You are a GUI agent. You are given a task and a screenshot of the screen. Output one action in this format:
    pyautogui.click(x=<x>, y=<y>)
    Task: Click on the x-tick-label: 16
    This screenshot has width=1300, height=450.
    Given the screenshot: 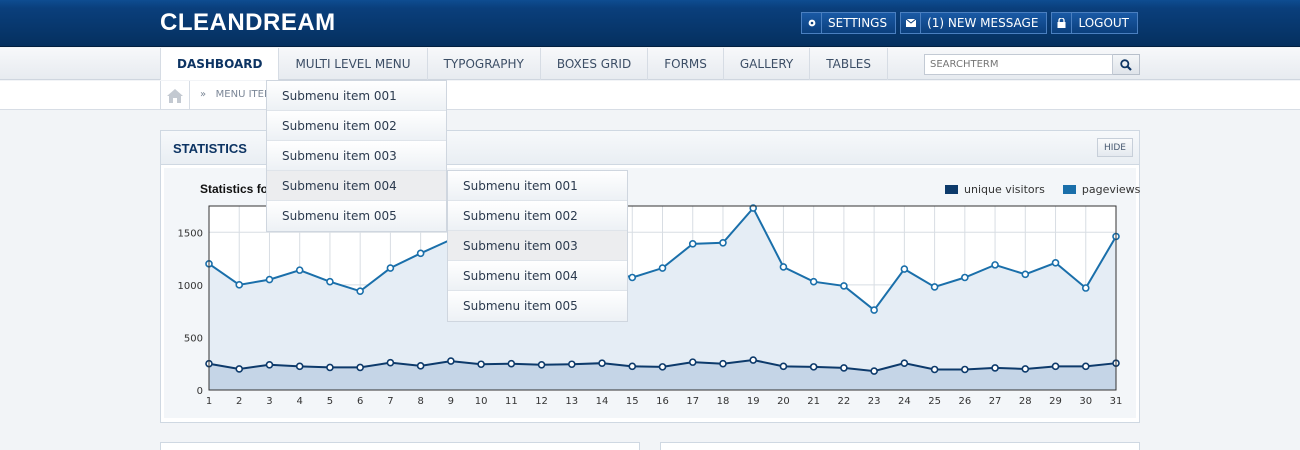 What is the action you would take?
    pyautogui.click(x=662, y=401)
    